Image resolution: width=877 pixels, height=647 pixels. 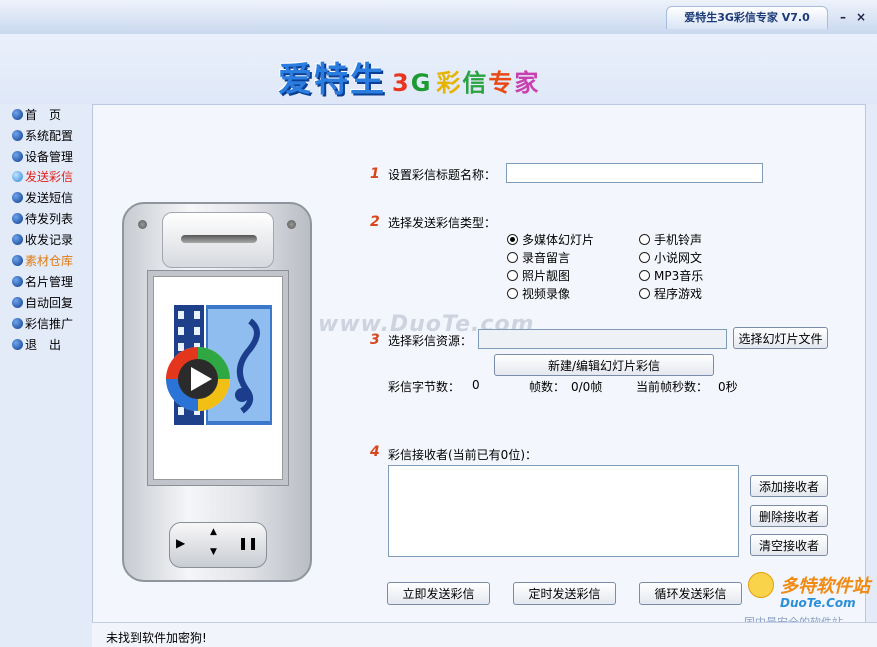 I want to click on down-arrow-icon: ▼, so click(x=213, y=552).